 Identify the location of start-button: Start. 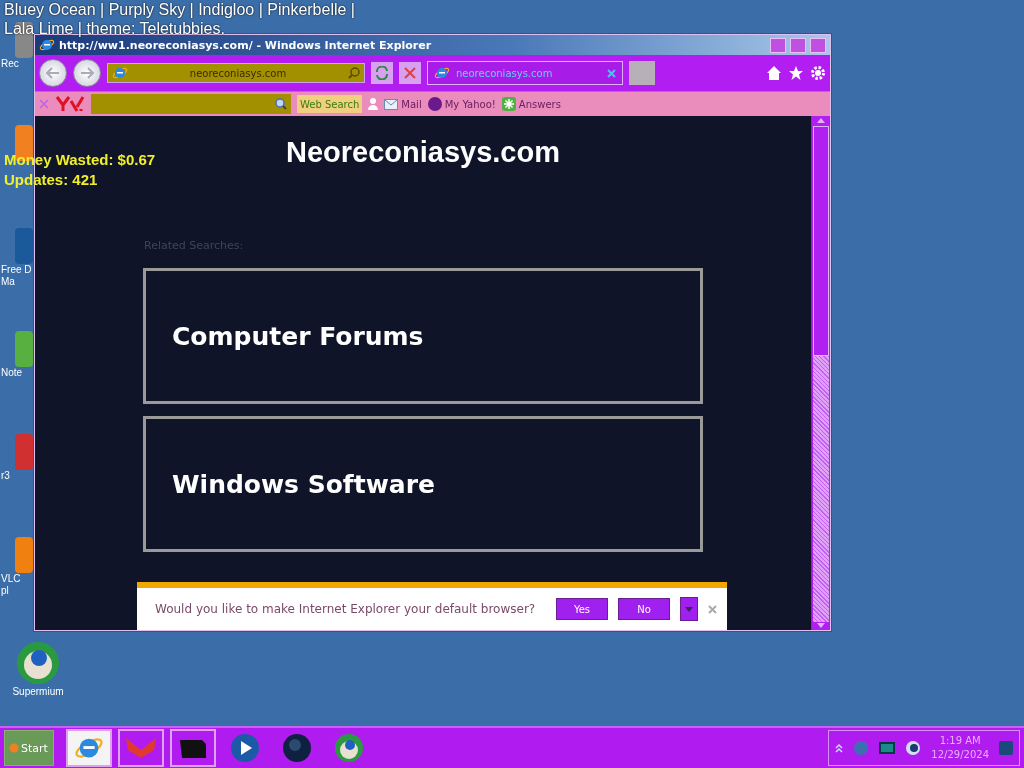
(29, 748).